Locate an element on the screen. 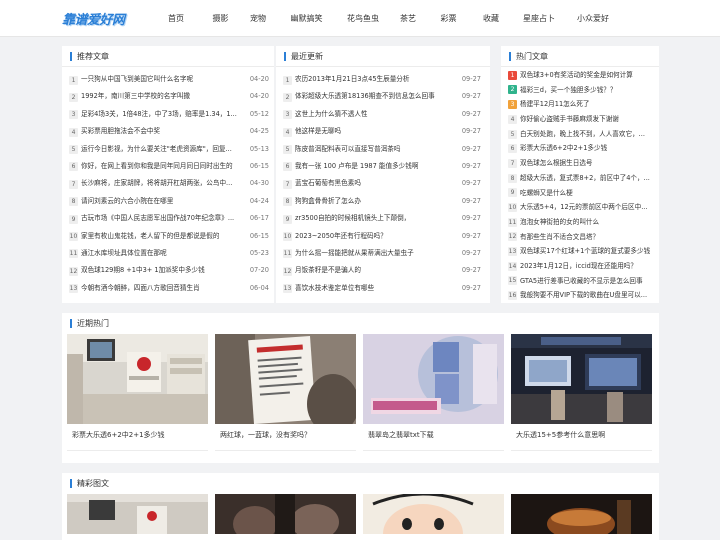 The image size is (720, 540). article-link: 狗狗盒骨骨折了怎么办 is located at coordinates (376, 201).